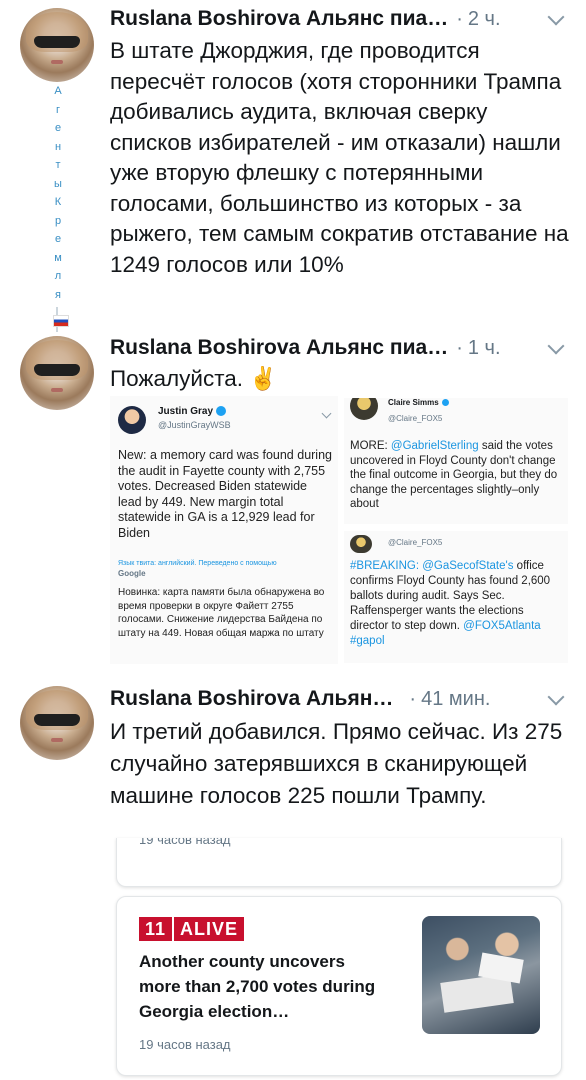  What do you see at coordinates (484, 19) in the screenshot?
I see `timestamp: 2 ч.` at bounding box center [484, 19].